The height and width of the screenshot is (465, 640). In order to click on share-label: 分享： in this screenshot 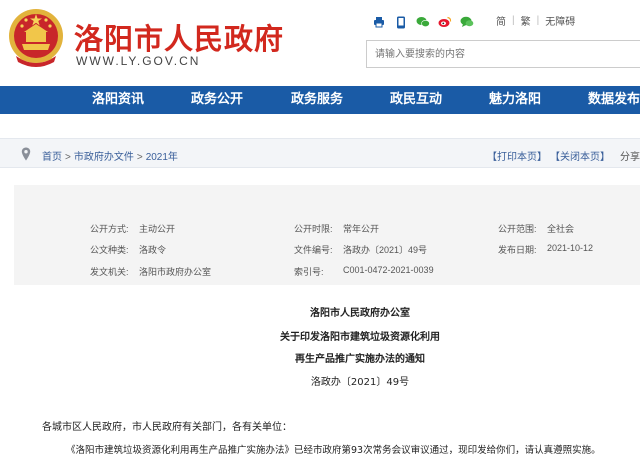, I will do `click(630, 157)`.